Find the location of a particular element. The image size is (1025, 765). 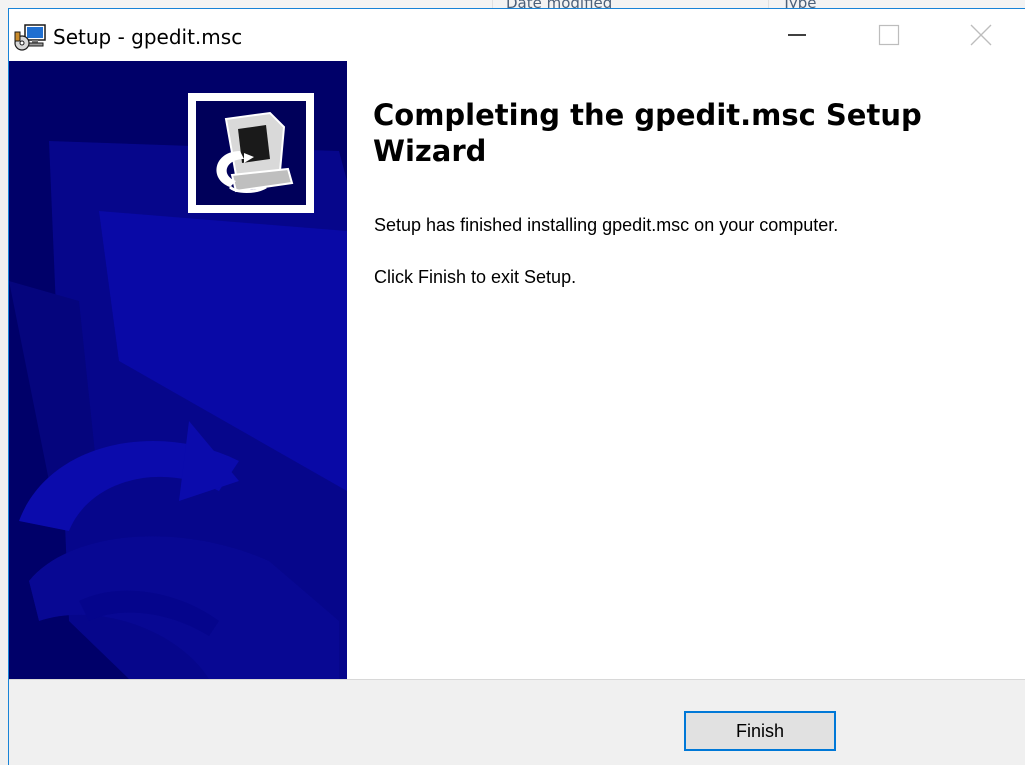

maximize-icon is located at coordinates (889, 35).